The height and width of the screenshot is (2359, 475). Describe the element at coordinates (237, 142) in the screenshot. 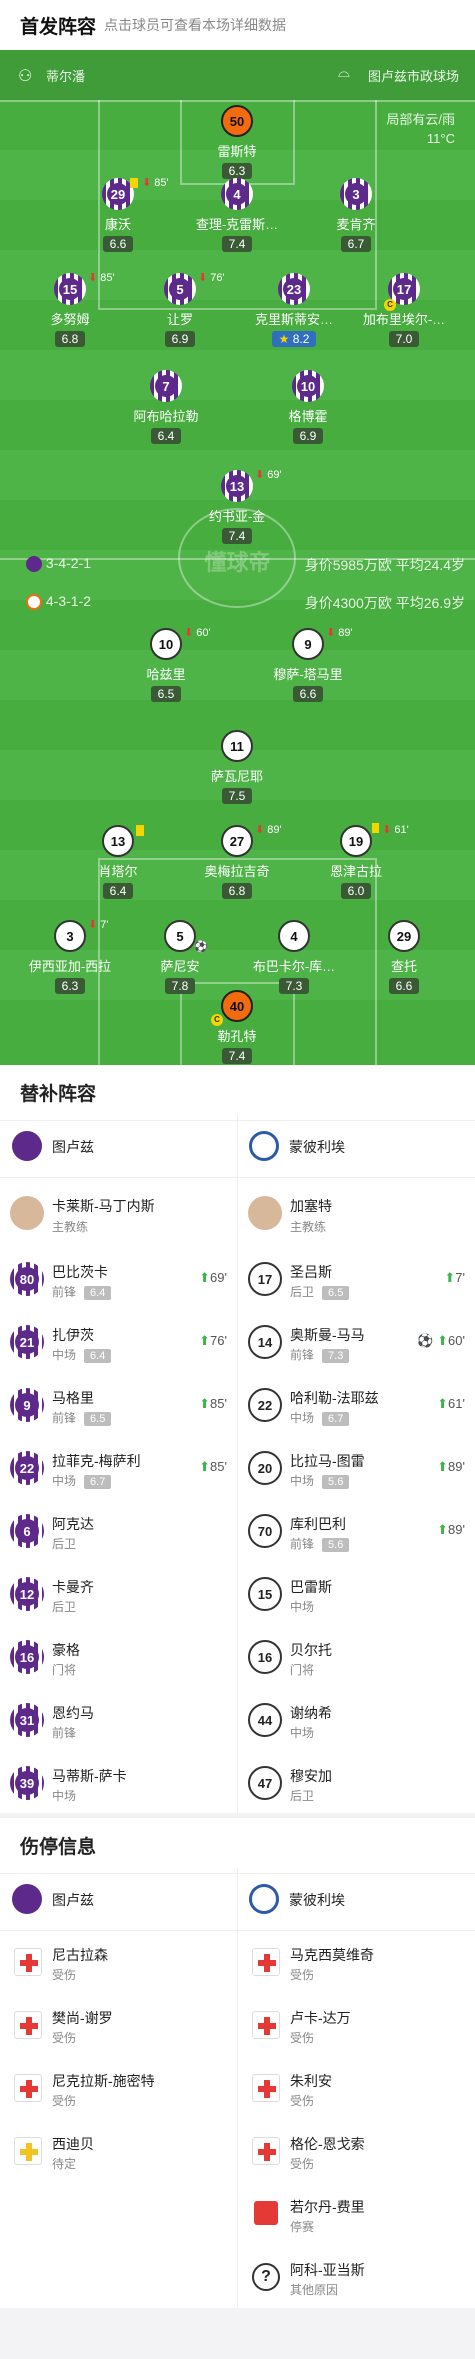

I see `player-home-gk: 50 雷斯特 6.3` at that location.